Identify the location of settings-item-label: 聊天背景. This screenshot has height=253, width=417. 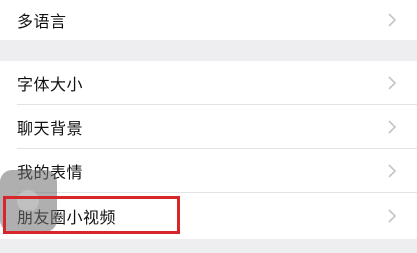
(50, 128).